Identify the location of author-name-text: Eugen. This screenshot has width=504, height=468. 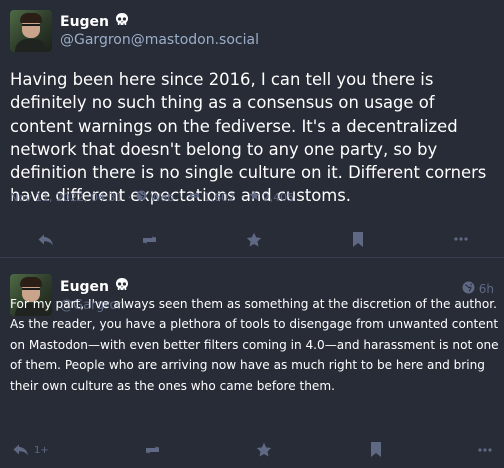
(85, 22).